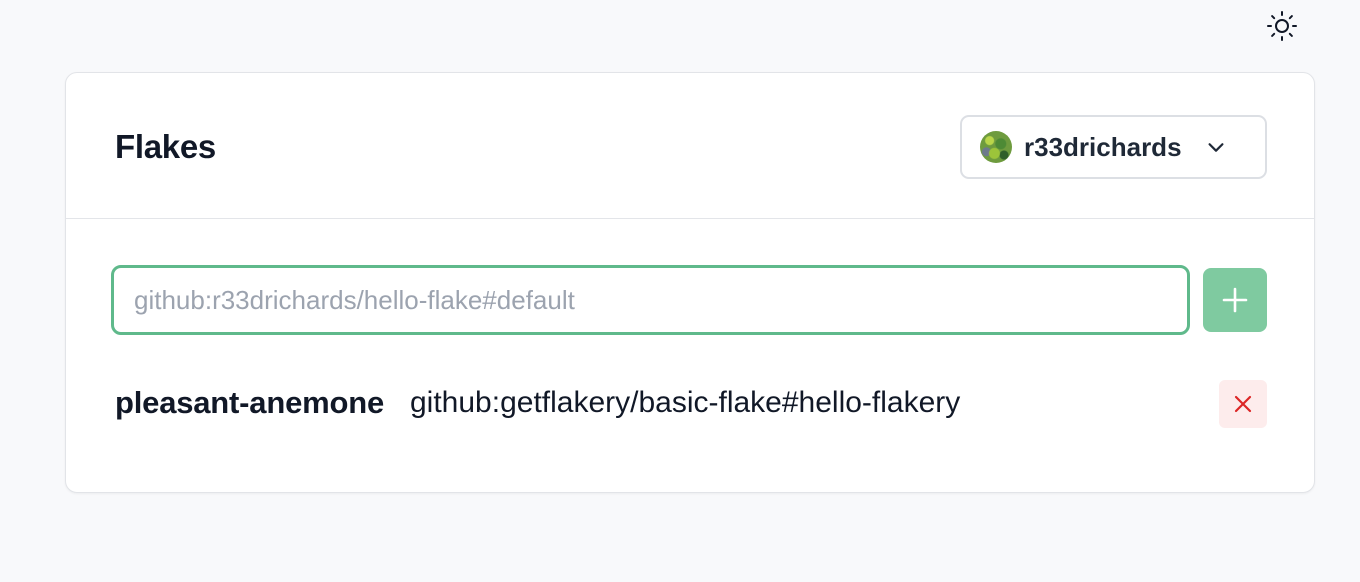 This screenshot has width=1360, height=582. What do you see at coordinates (996, 147) in the screenshot?
I see `avatar` at bounding box center [996, 147].